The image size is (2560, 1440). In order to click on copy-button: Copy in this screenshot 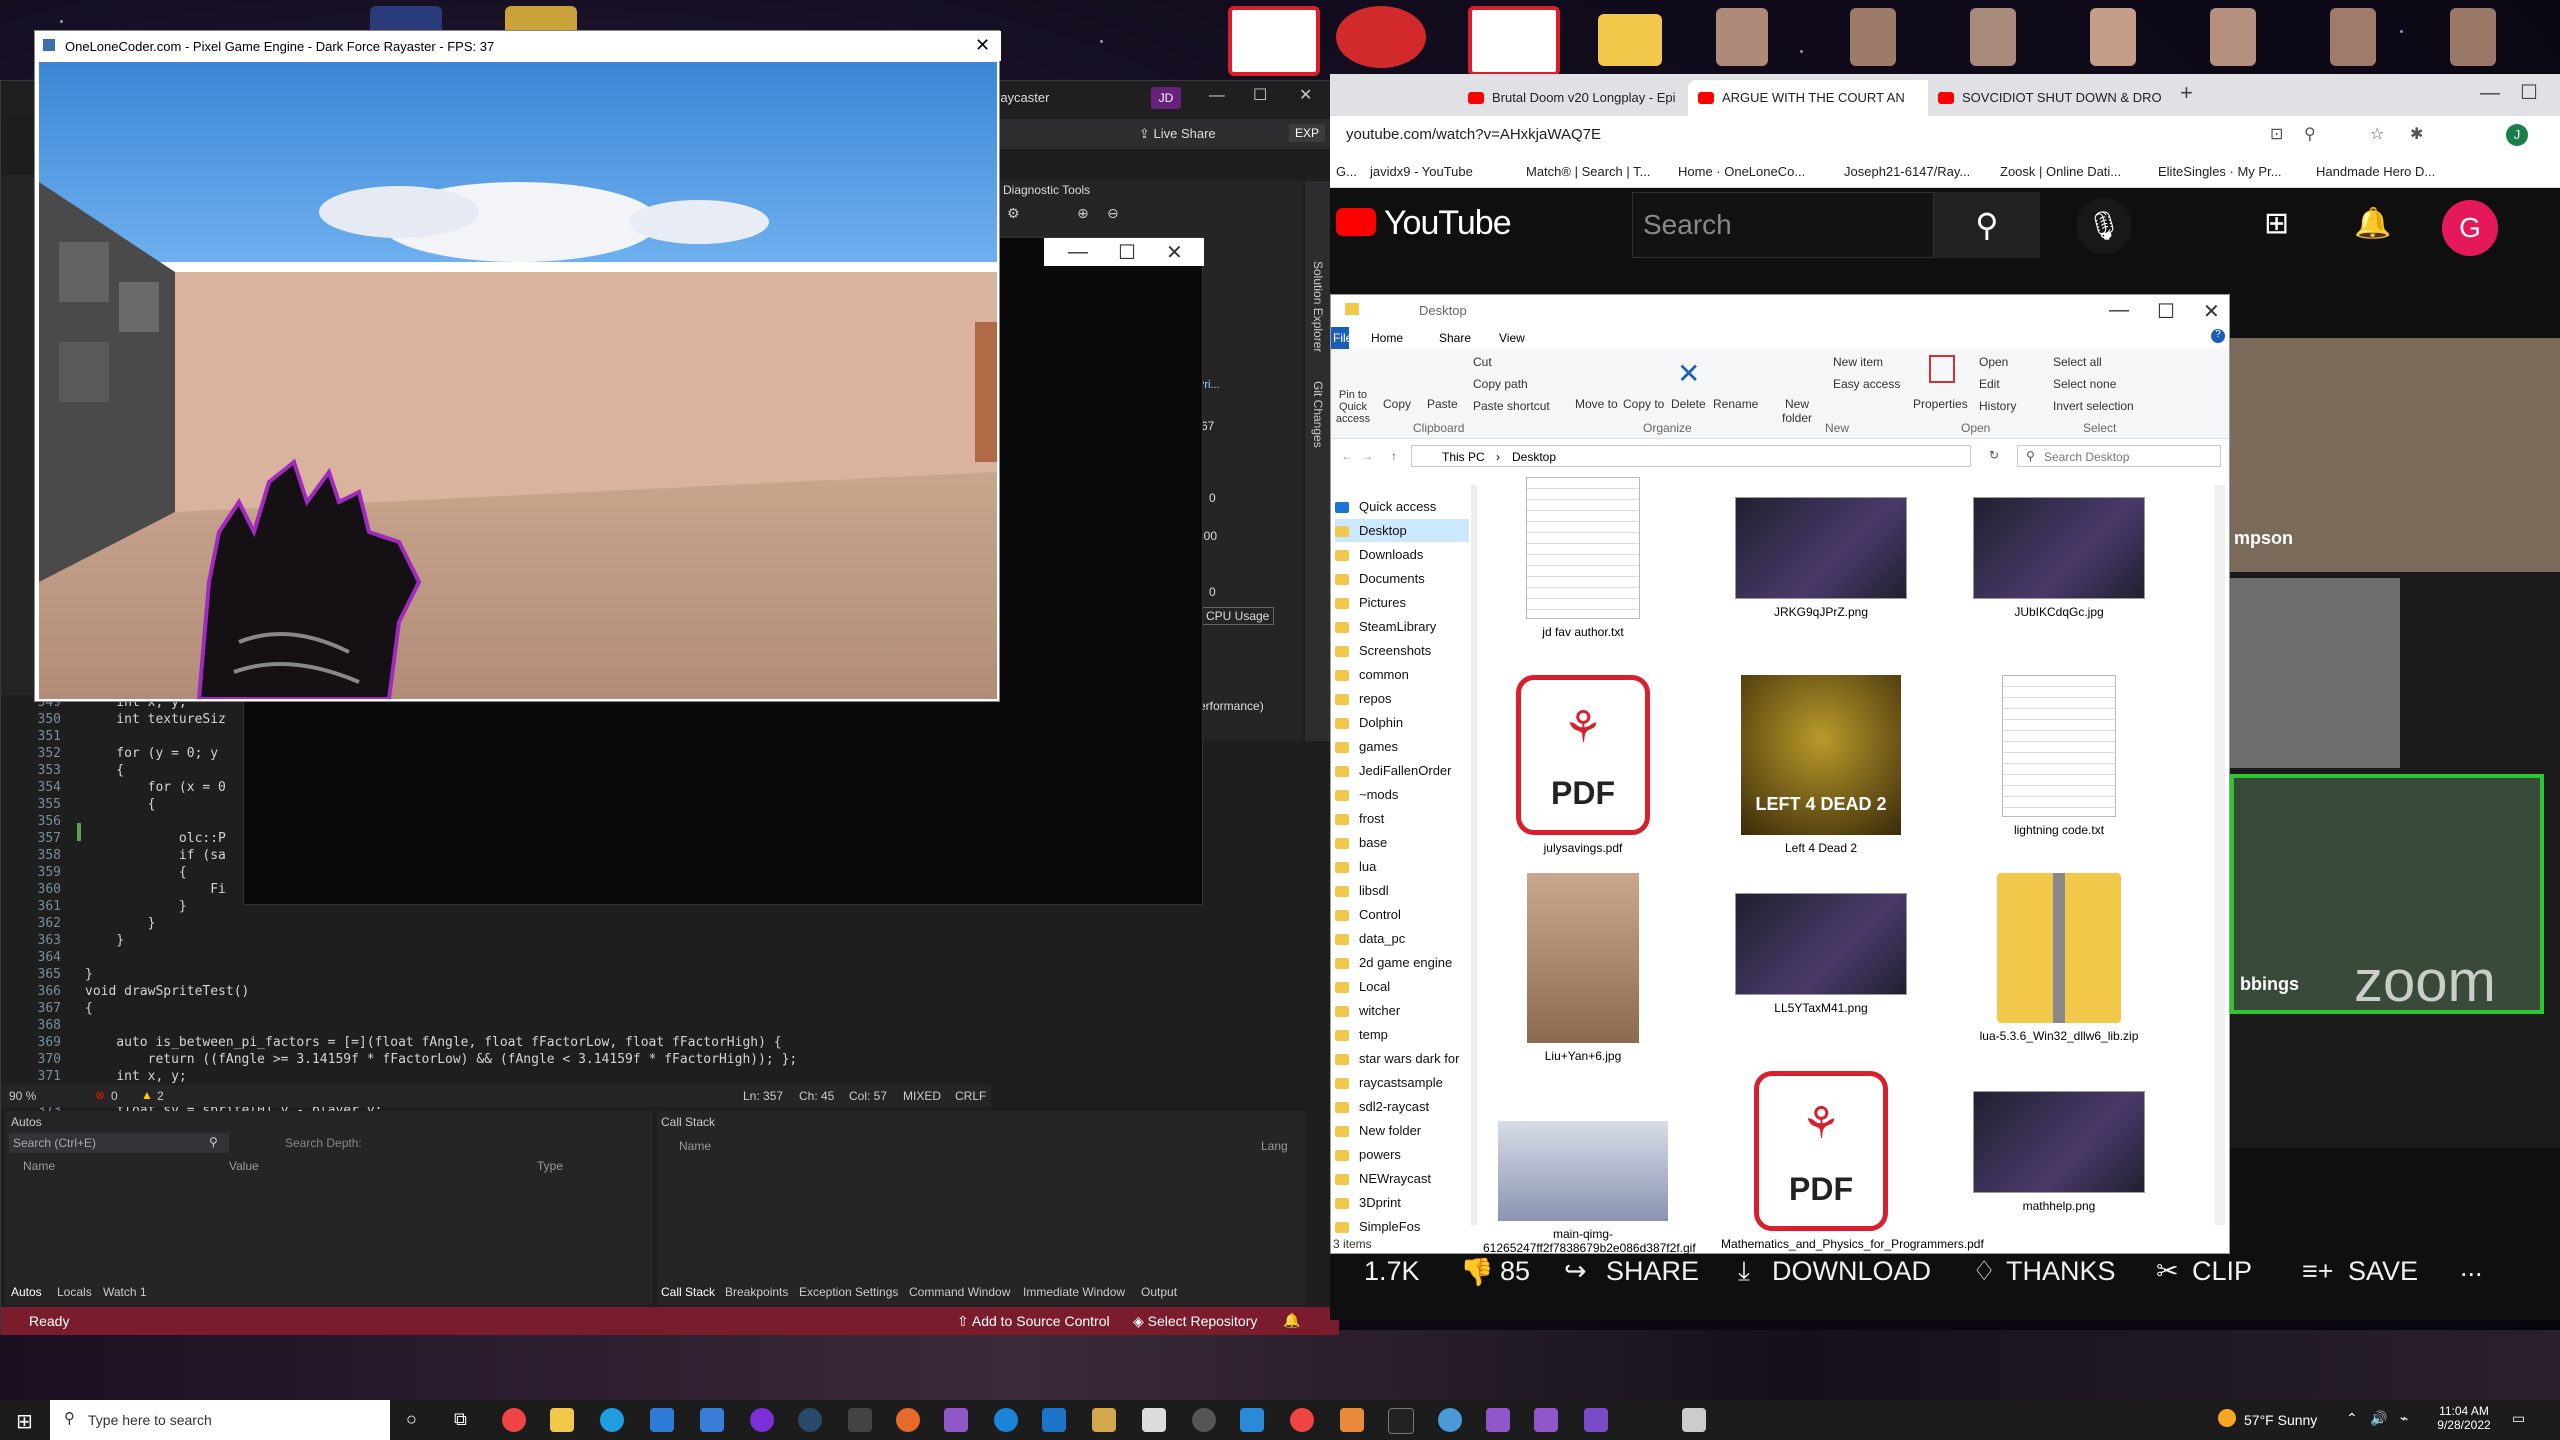, I will do `click(1397, 404)`.